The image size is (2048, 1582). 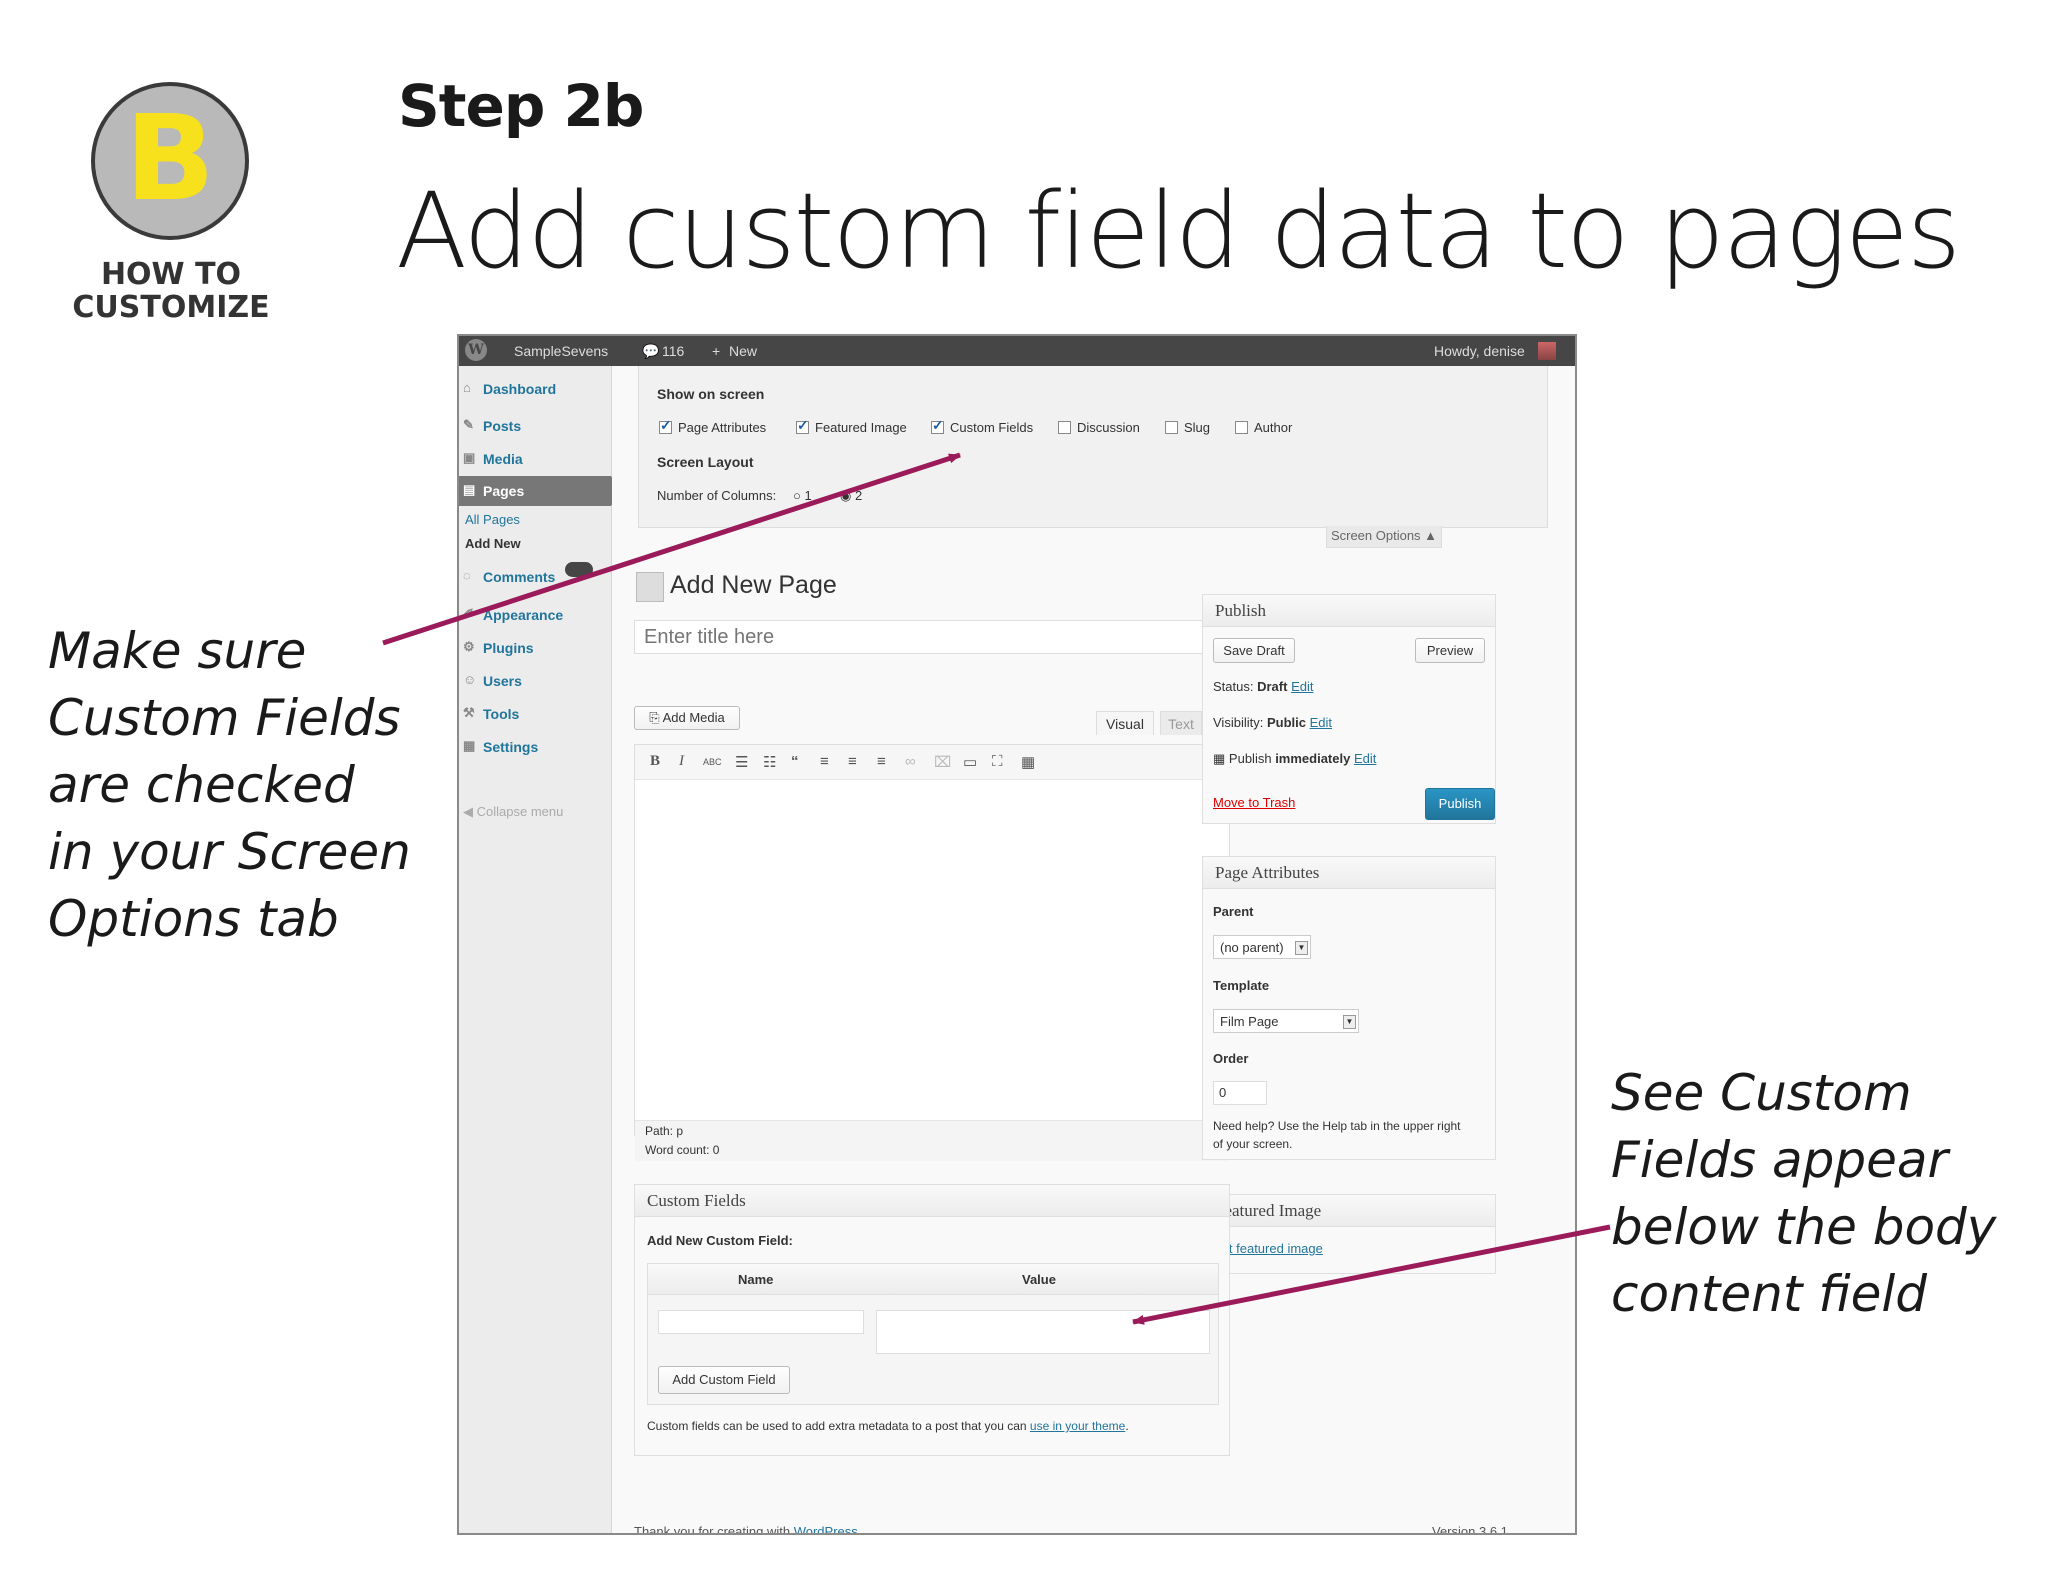 What do you see at coordinates (1371, 1274) in the screenshot?
I see `arrow-to-custom-fields` at bounding box center [1371, 1274].